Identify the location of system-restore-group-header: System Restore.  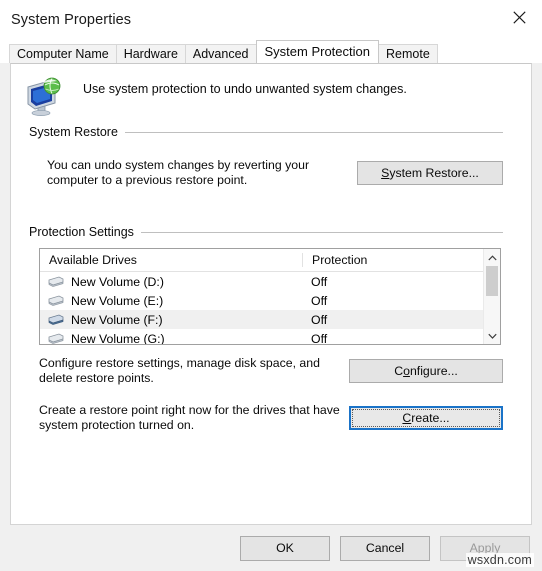
(266, 132).